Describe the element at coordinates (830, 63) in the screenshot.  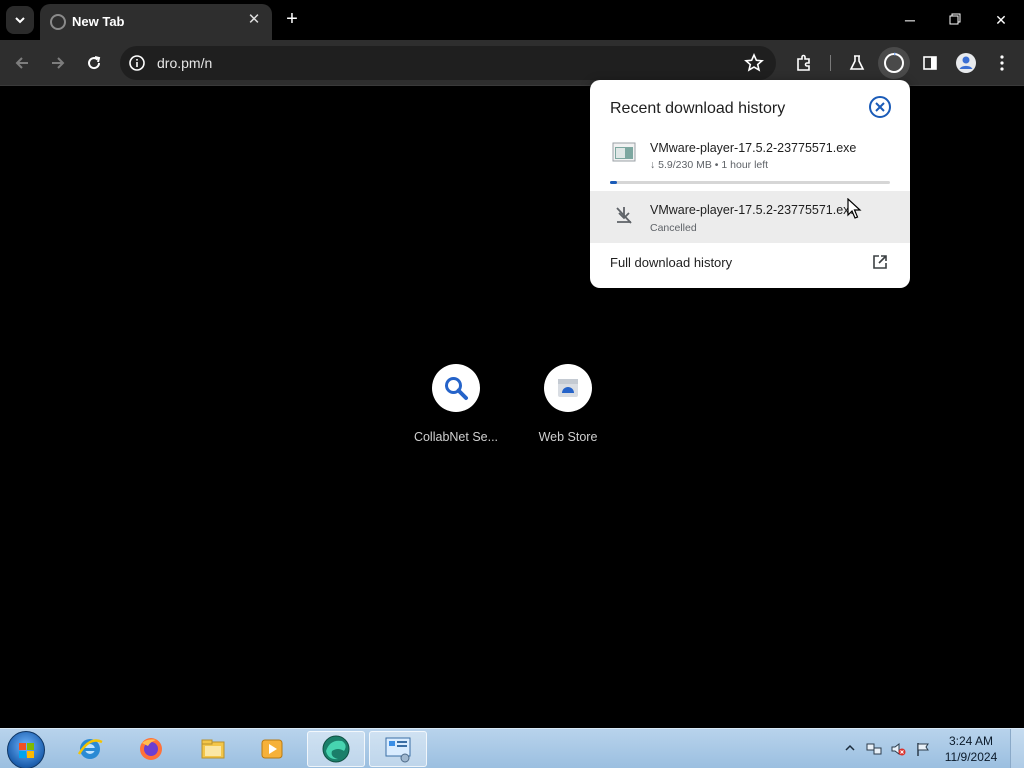
I see `toolbar-separator` at that location.